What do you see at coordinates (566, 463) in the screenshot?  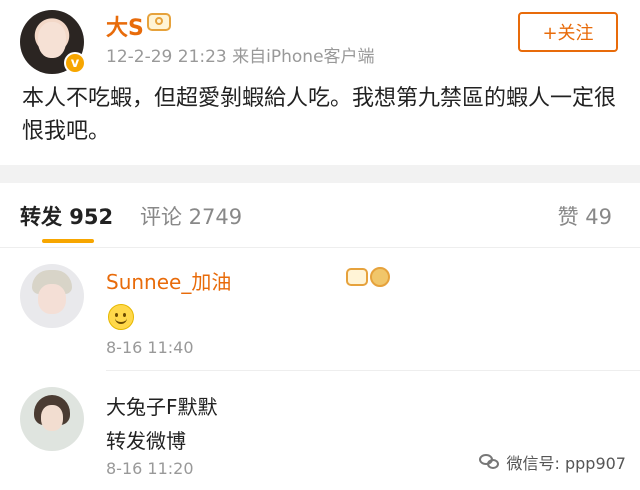 I see `watermark-text: 微信号: ppp907` at bounding box center [566, 463].